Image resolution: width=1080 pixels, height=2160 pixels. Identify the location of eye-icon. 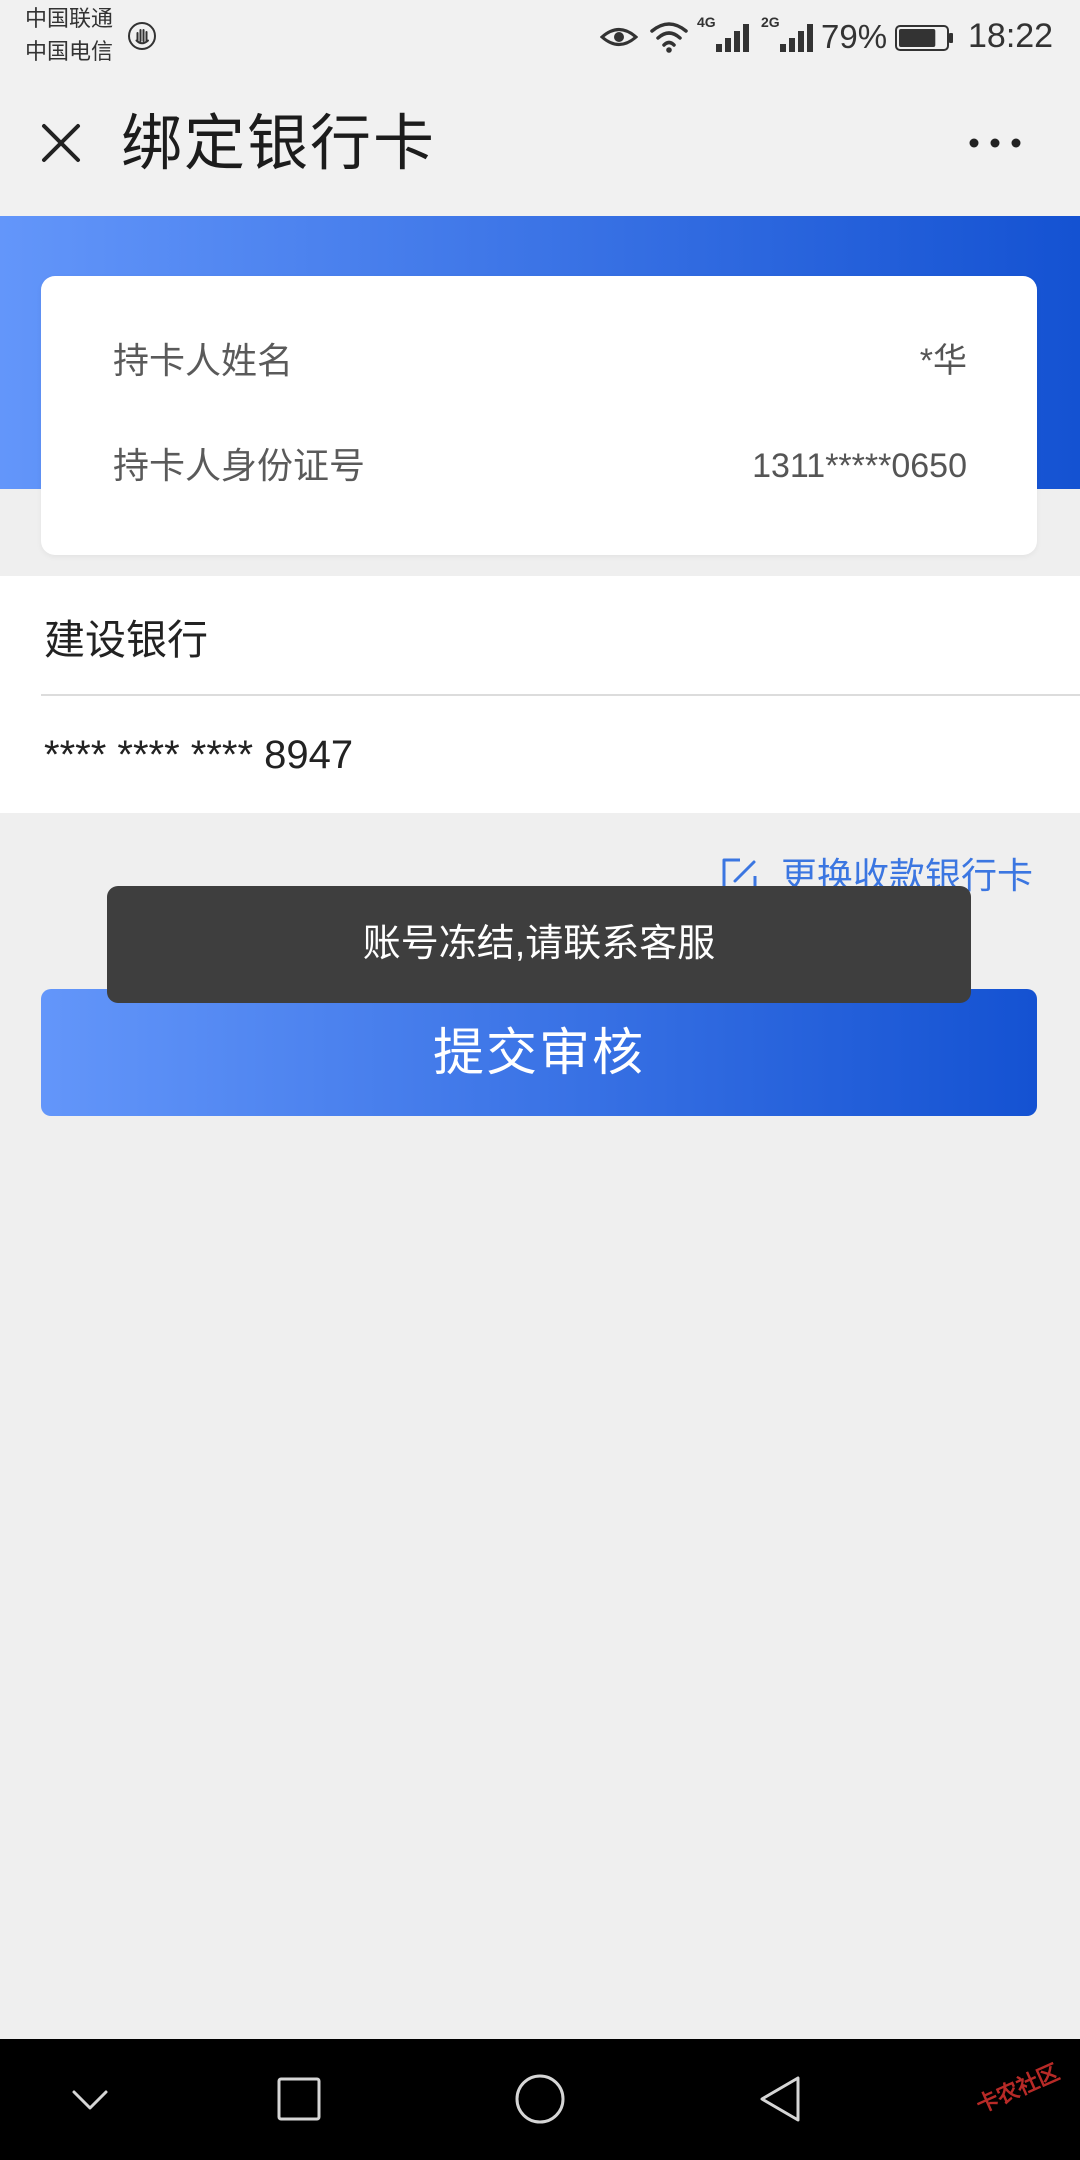
(619, 37).